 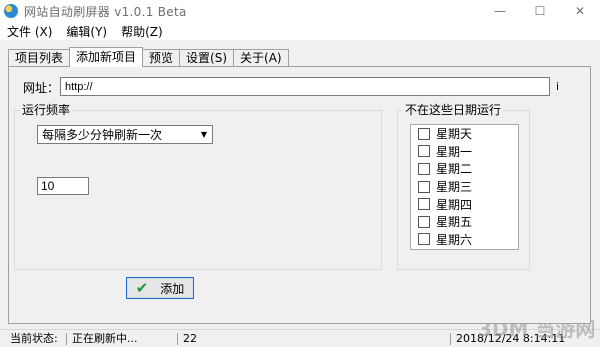 What do you see at coordinates (300, 31) in the screenshot?
I see `menu-bar: 文件 (X) 编辑(Y) 帮助(Z)` at bounding box center [300, 31].